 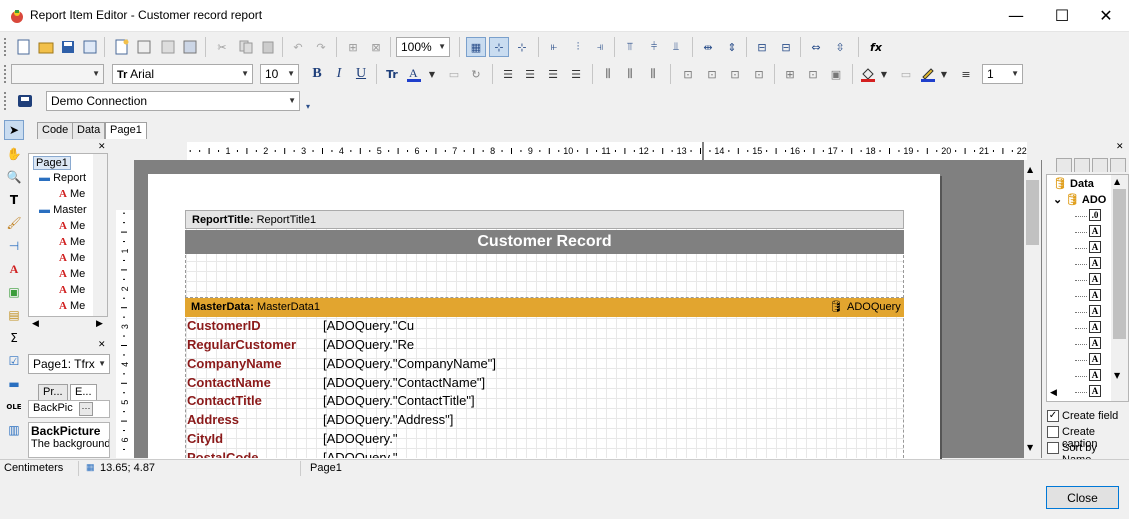 What do you see at coordinates (14, 361) in the screenshot?
I see `checkbox-object-icon: ☑` at bounding box center [14, 361].